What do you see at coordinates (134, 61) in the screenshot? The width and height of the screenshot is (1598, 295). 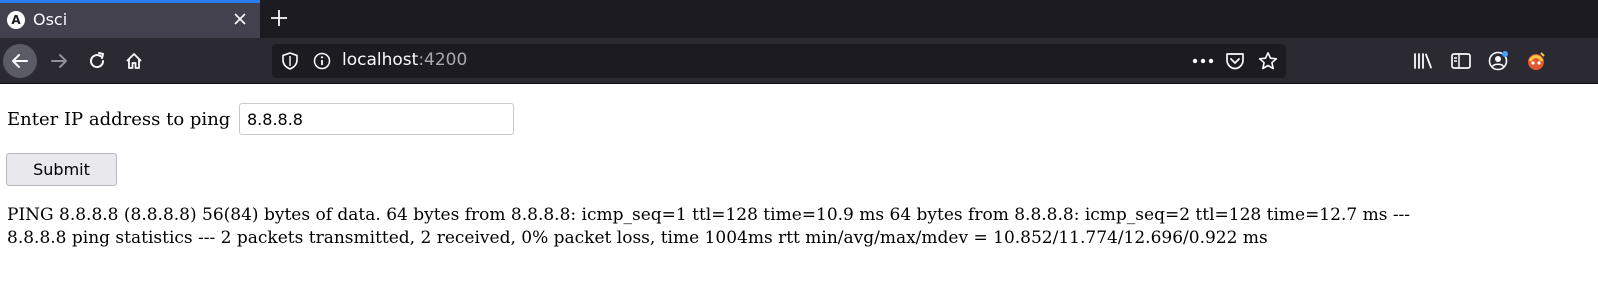 I see `home-icon` at bounding box center [134, 61].